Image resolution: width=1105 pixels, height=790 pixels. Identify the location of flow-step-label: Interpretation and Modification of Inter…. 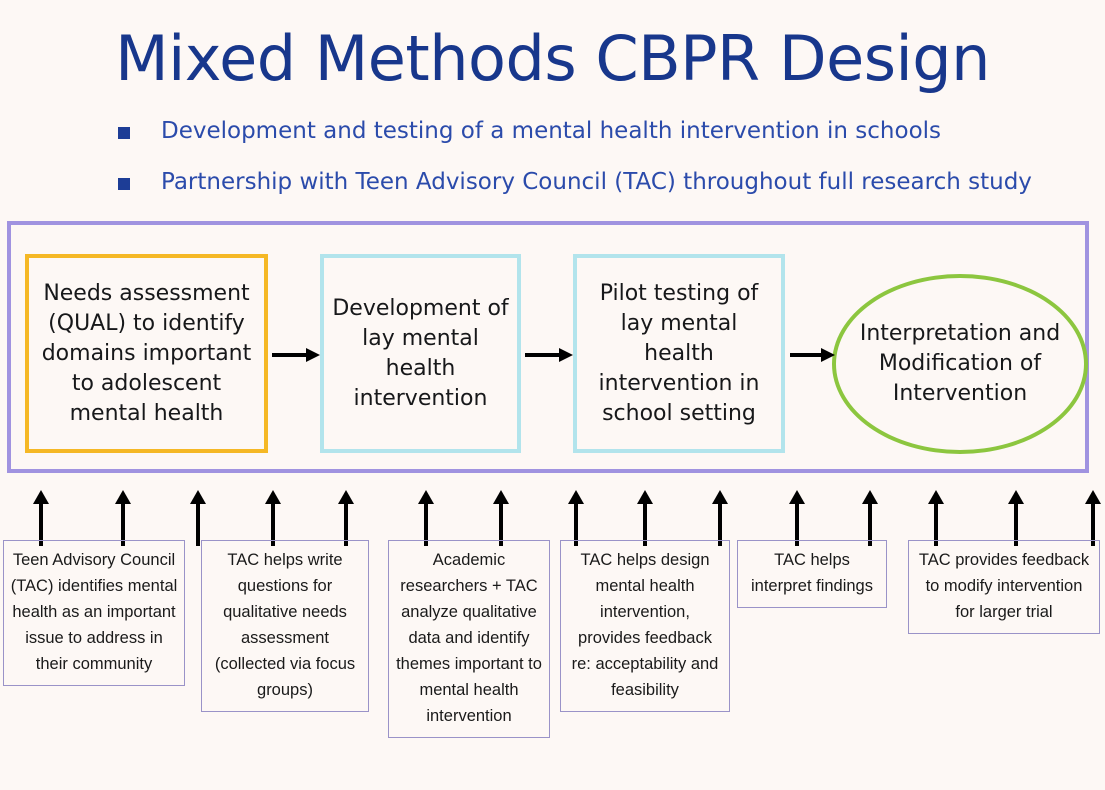
(960, 363).